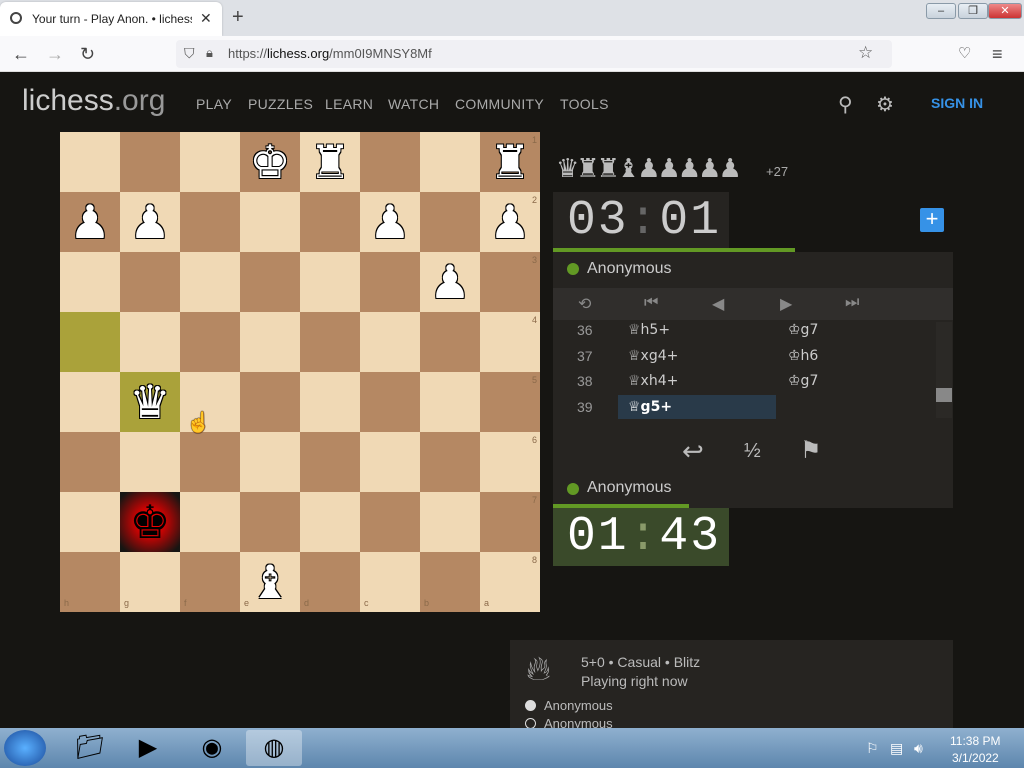  I want to click on search-icon: ⚲, so click(845, 104).